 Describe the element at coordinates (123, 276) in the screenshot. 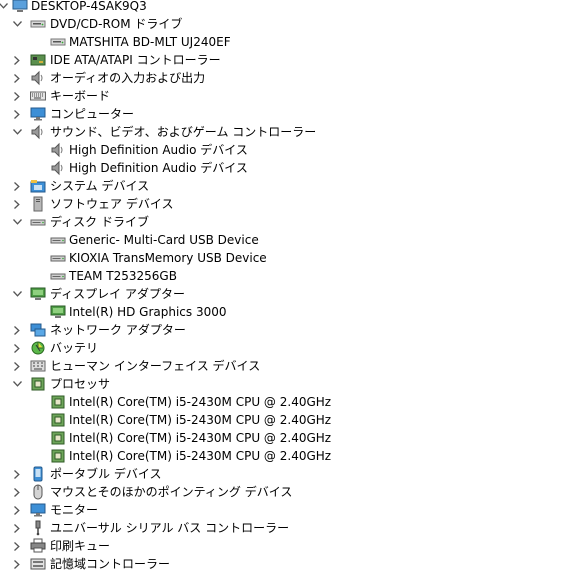

I see `tree-item-label: TEAM T253256GB` at that location.